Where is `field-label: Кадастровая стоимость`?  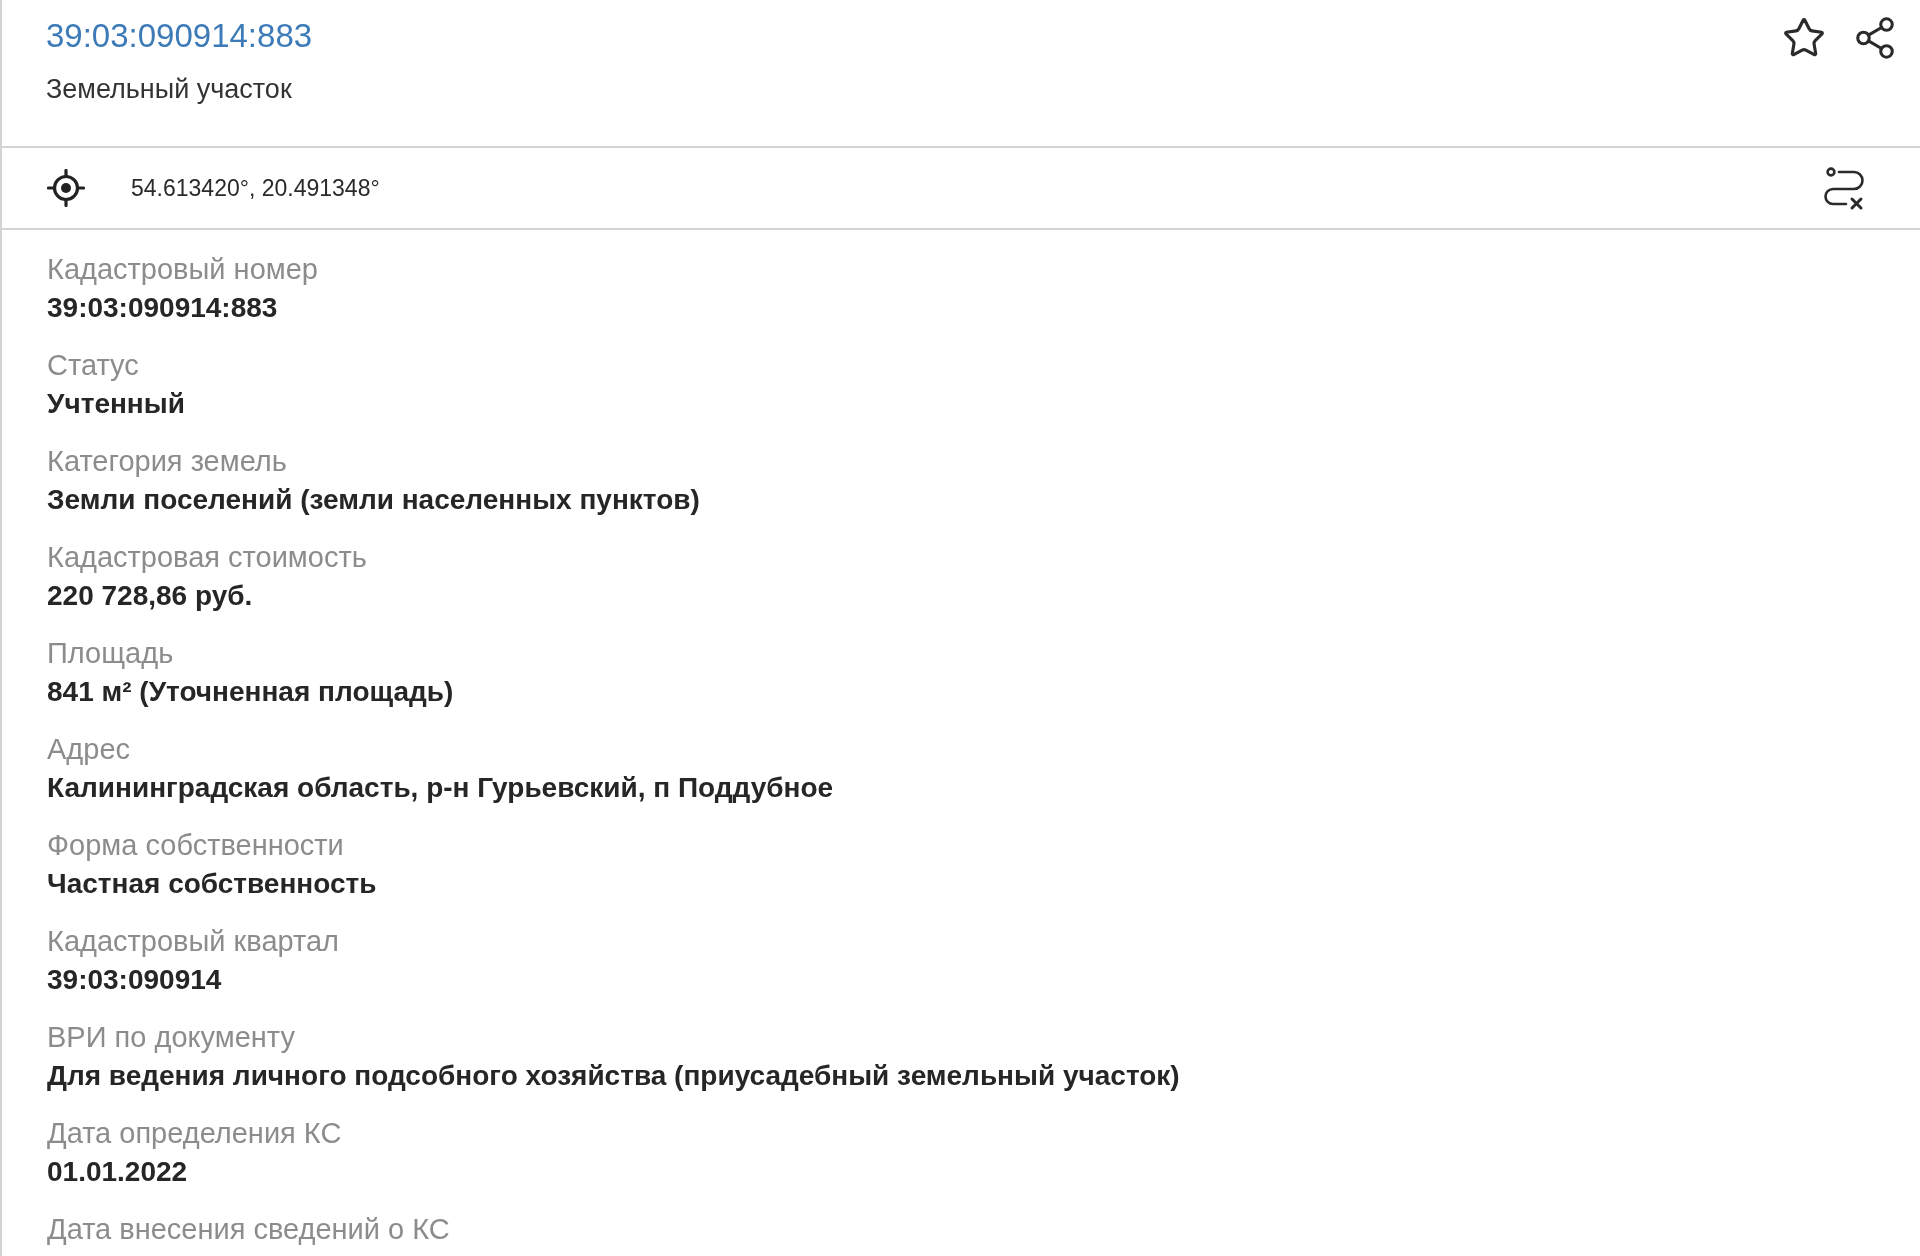
field-label: Кадастровая стоимость is located at coordinates (207, 557).